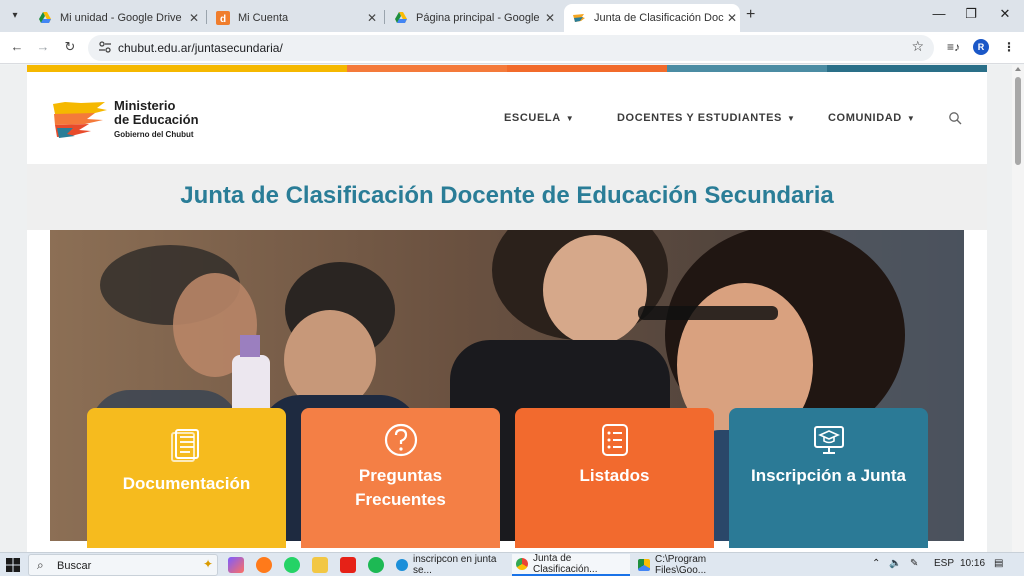 The width and height of the screenshot is (1024, 576). Describe the element at coordinates (121, 18) in the screenshot. I see `tab-title: Mi unidad - Google Drive` at that location.